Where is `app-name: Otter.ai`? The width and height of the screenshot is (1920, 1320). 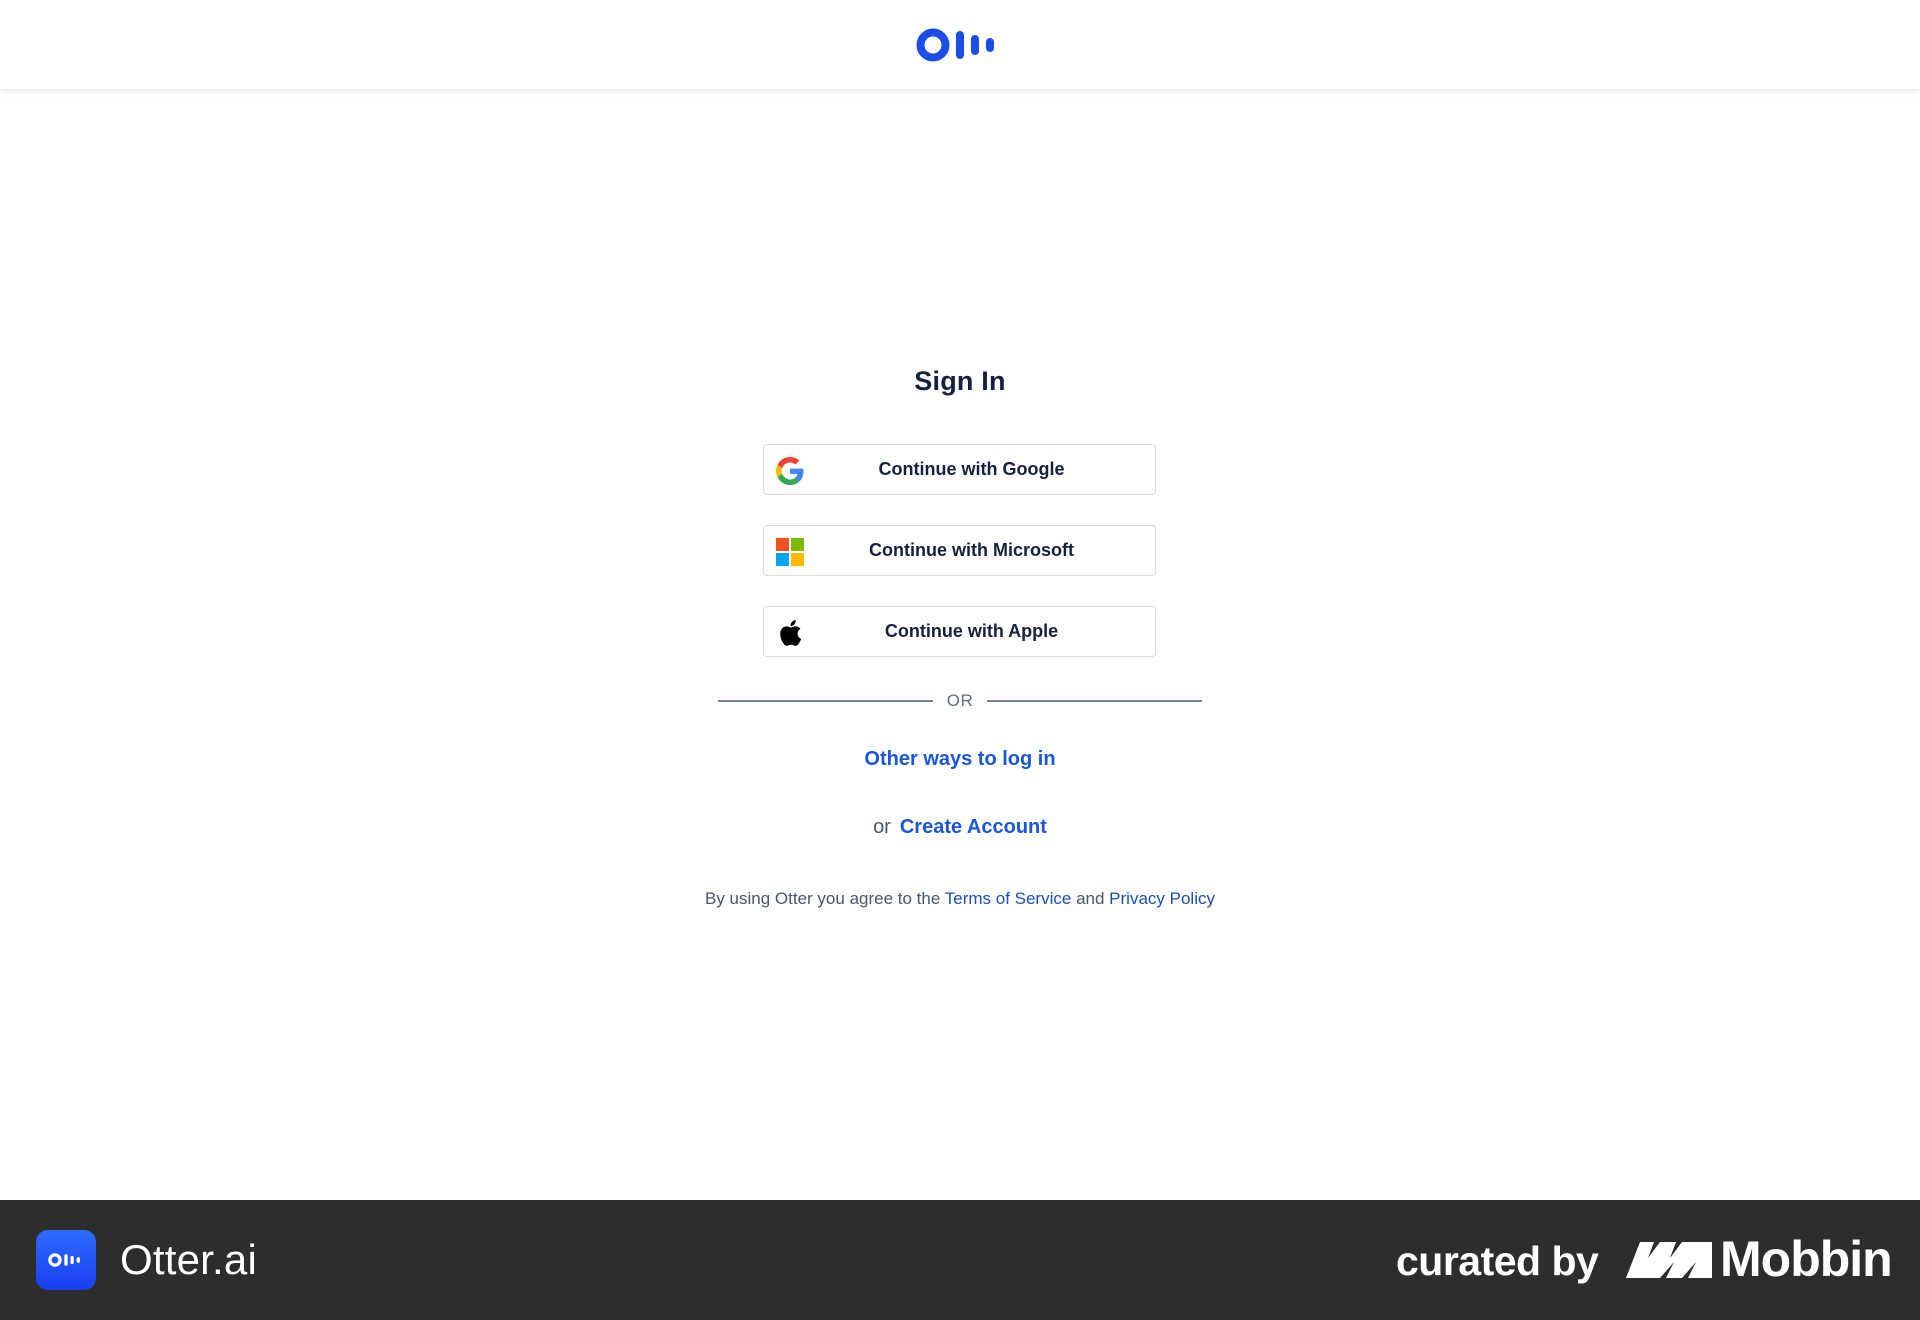
app-name: Otter.ai is located at coordinates (188, 1259).